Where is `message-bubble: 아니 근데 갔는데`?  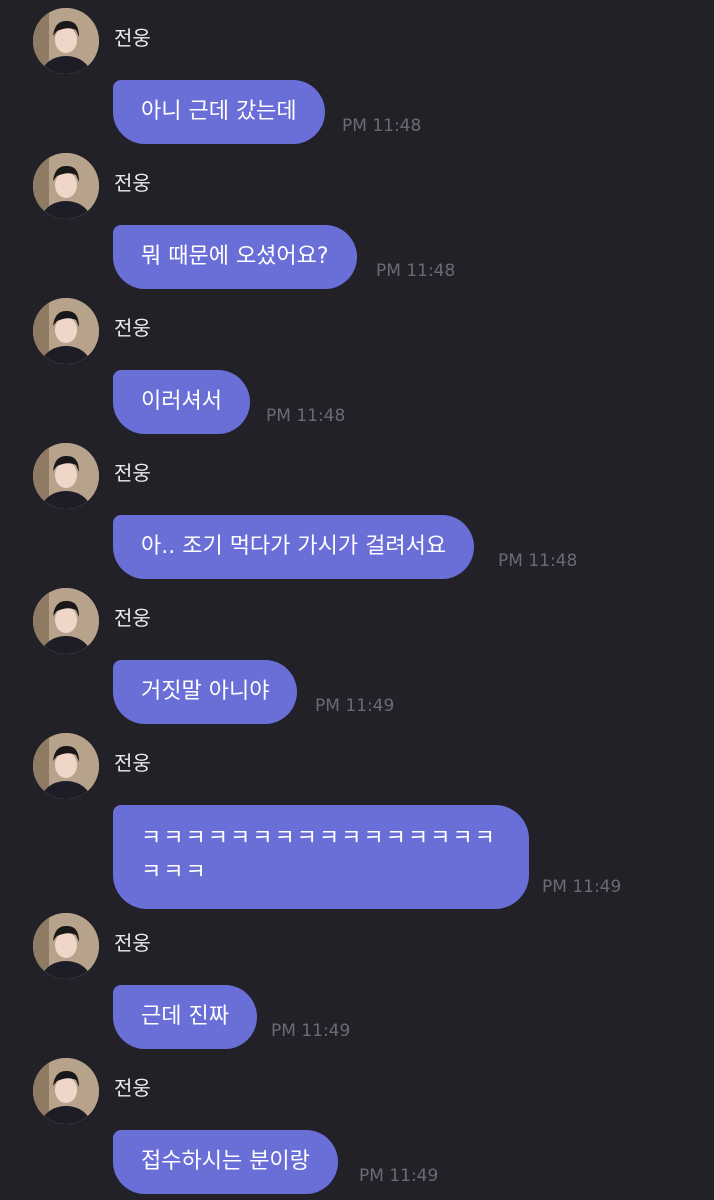
message-bubble: 아니 근데 갔는데 is located at coordinates (219, 112).